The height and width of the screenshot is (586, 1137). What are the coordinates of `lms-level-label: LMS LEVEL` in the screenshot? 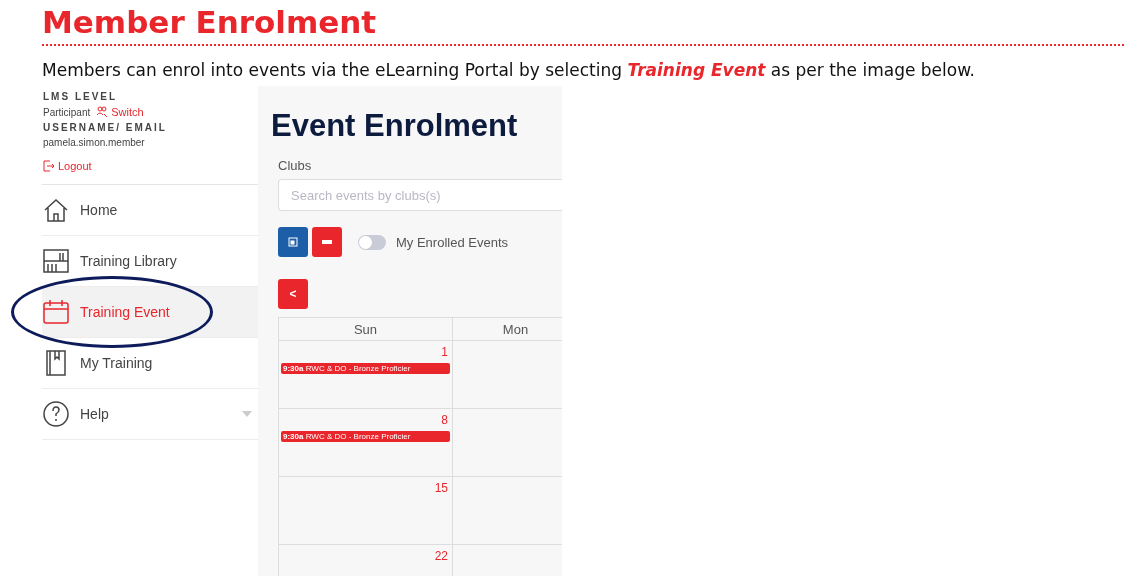 It's located at (81, 96).